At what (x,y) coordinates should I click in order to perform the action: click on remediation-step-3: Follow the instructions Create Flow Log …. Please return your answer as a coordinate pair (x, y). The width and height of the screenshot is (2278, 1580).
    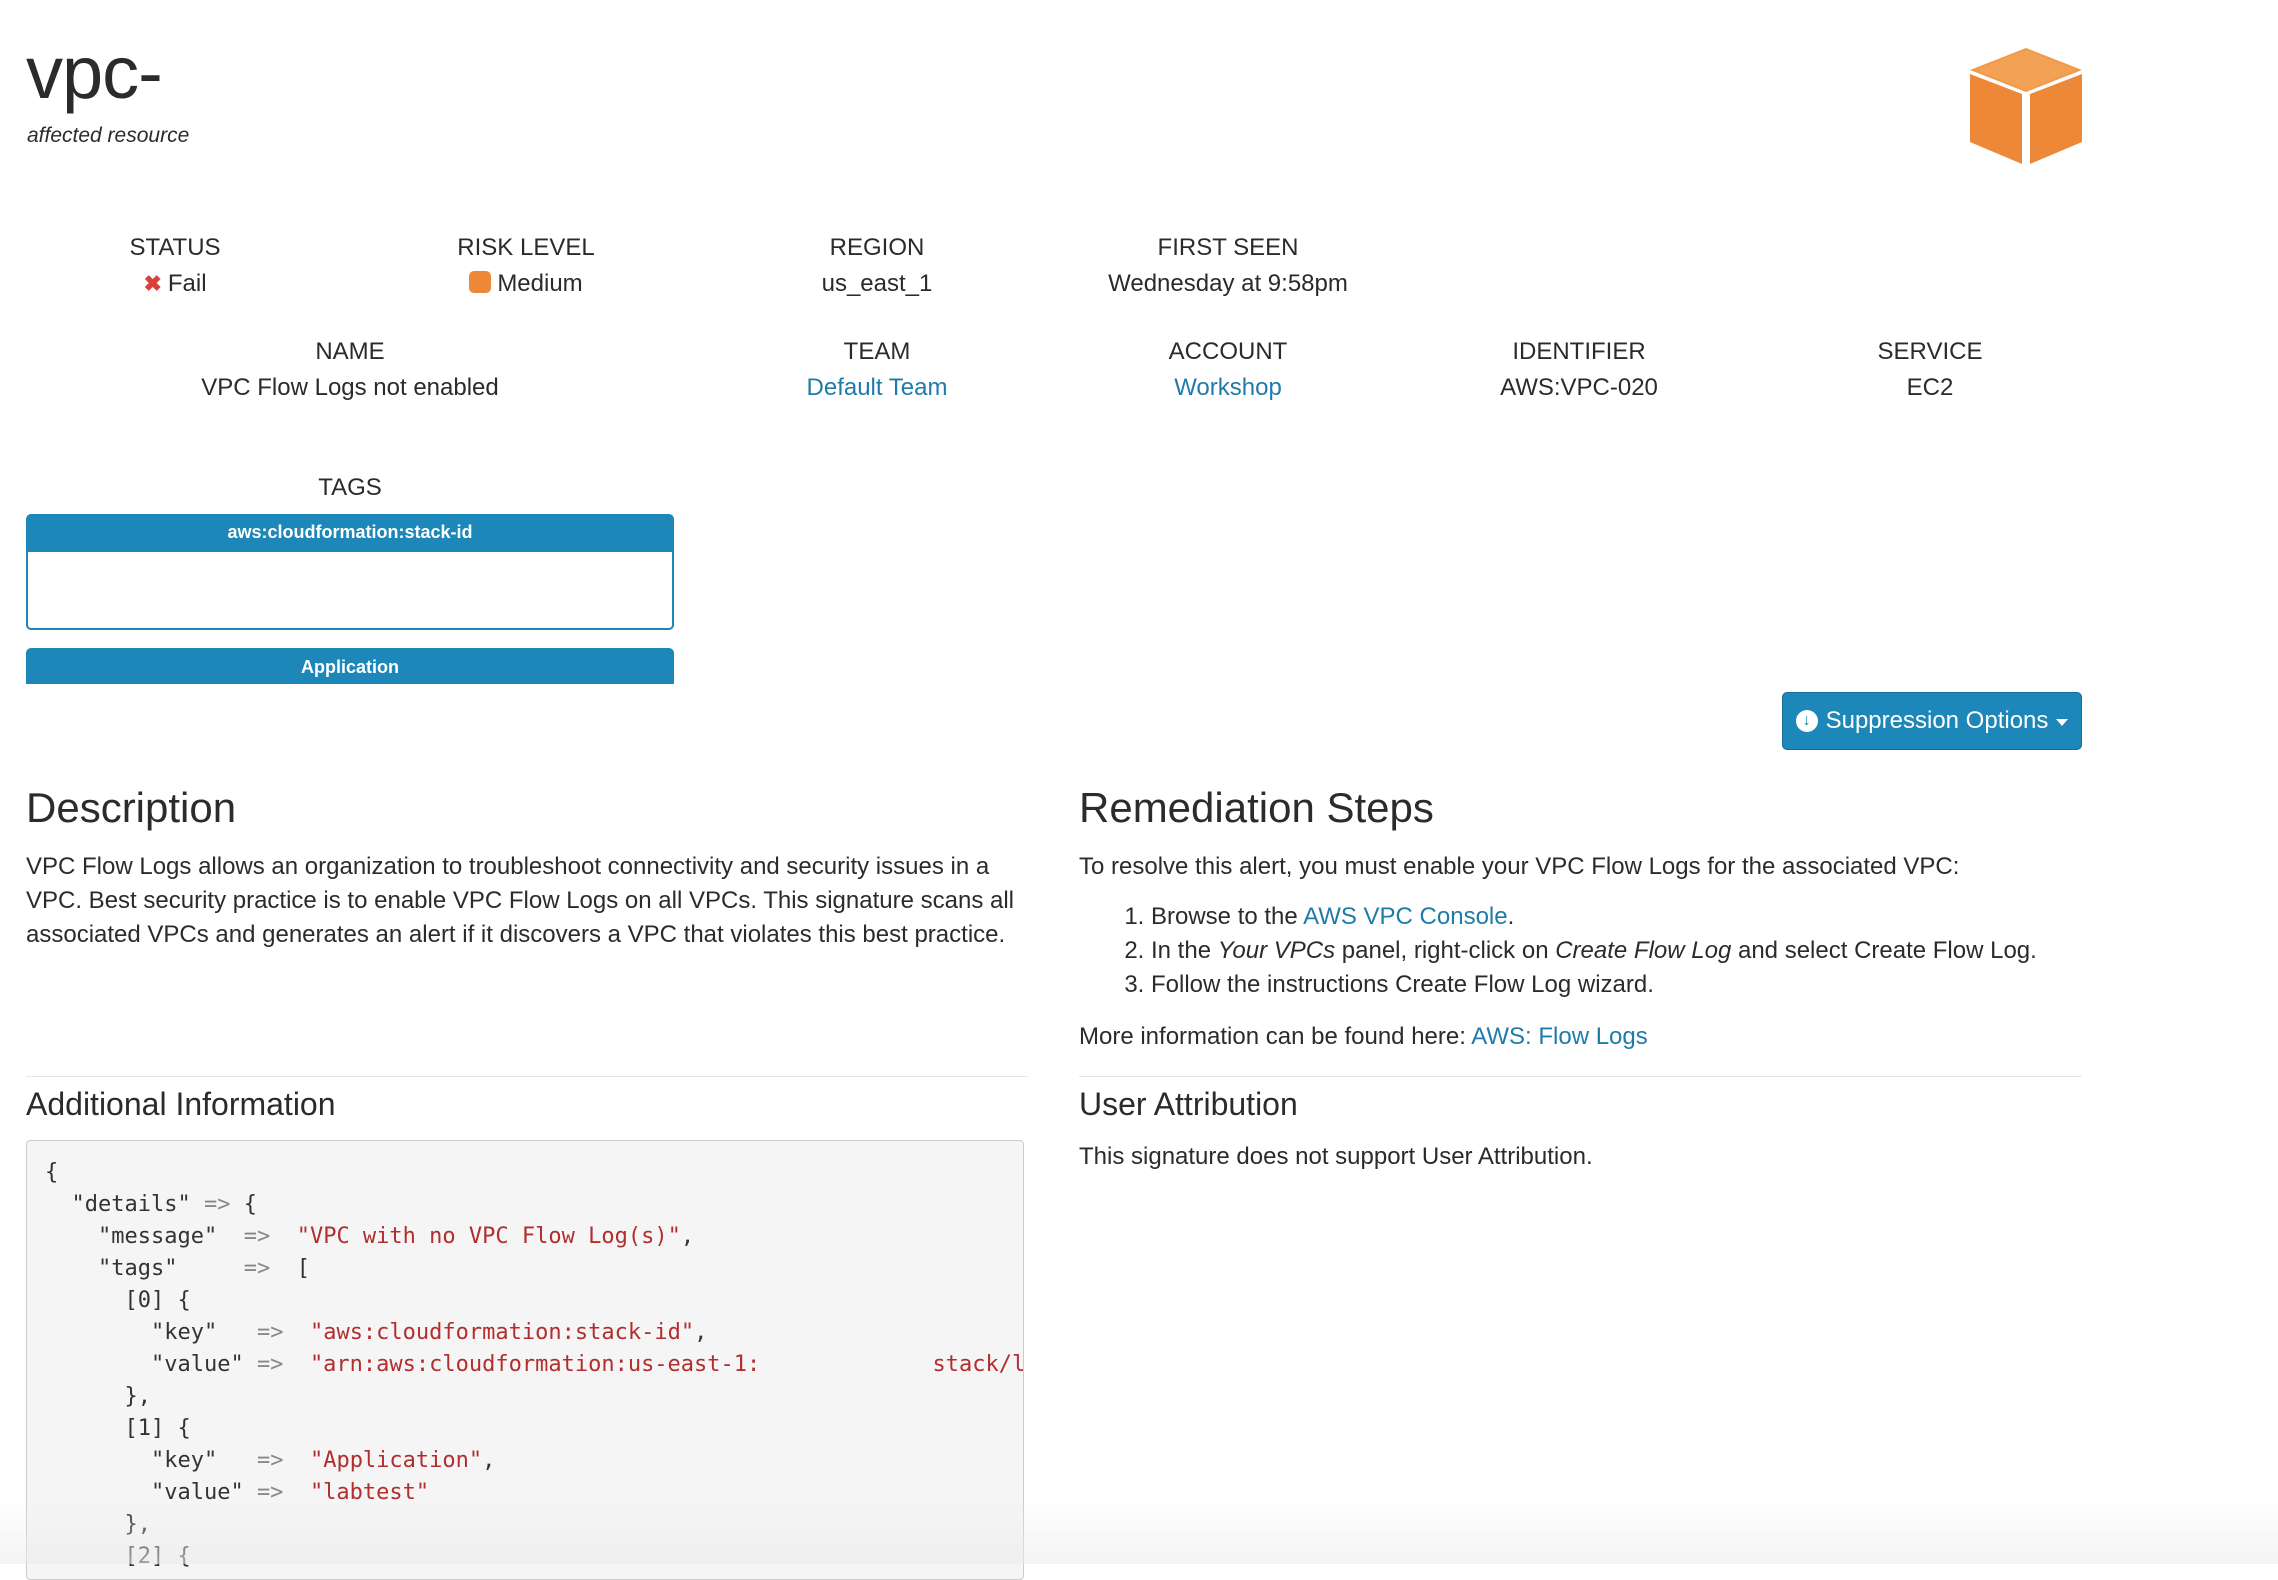
    Looking at the image, I should click on (1651, 985).